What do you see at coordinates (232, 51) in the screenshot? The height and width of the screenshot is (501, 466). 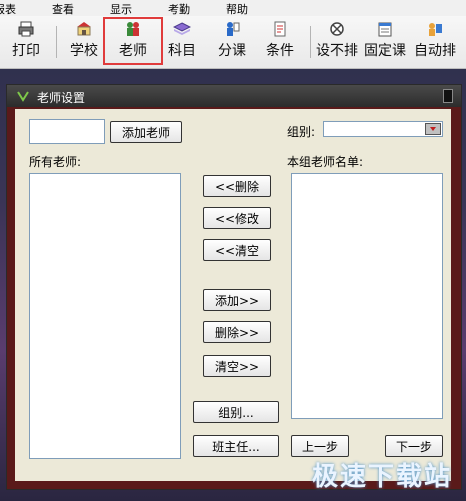 I see `toolbar-assign-label: 分课` at bounding box center [232, 51].